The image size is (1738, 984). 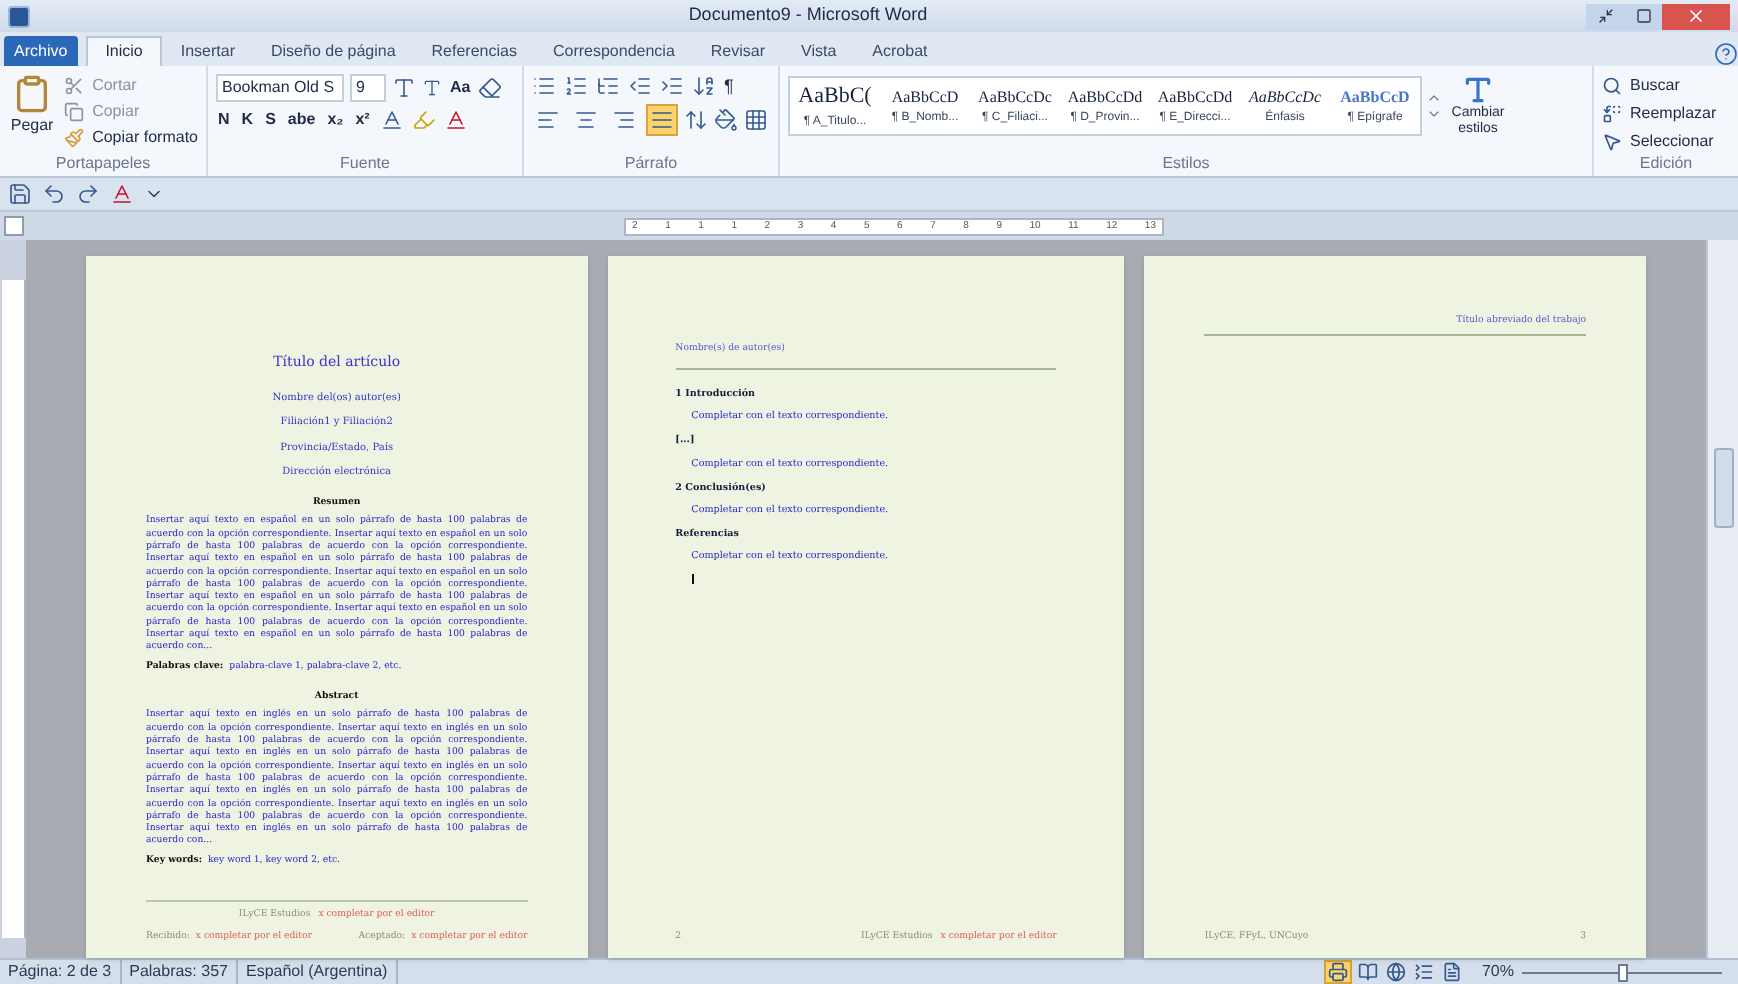 What do you see at coordinates (103, 164) in the screenshot?
I see `group-label: Portapapeles` at bounding box center [103, 164].